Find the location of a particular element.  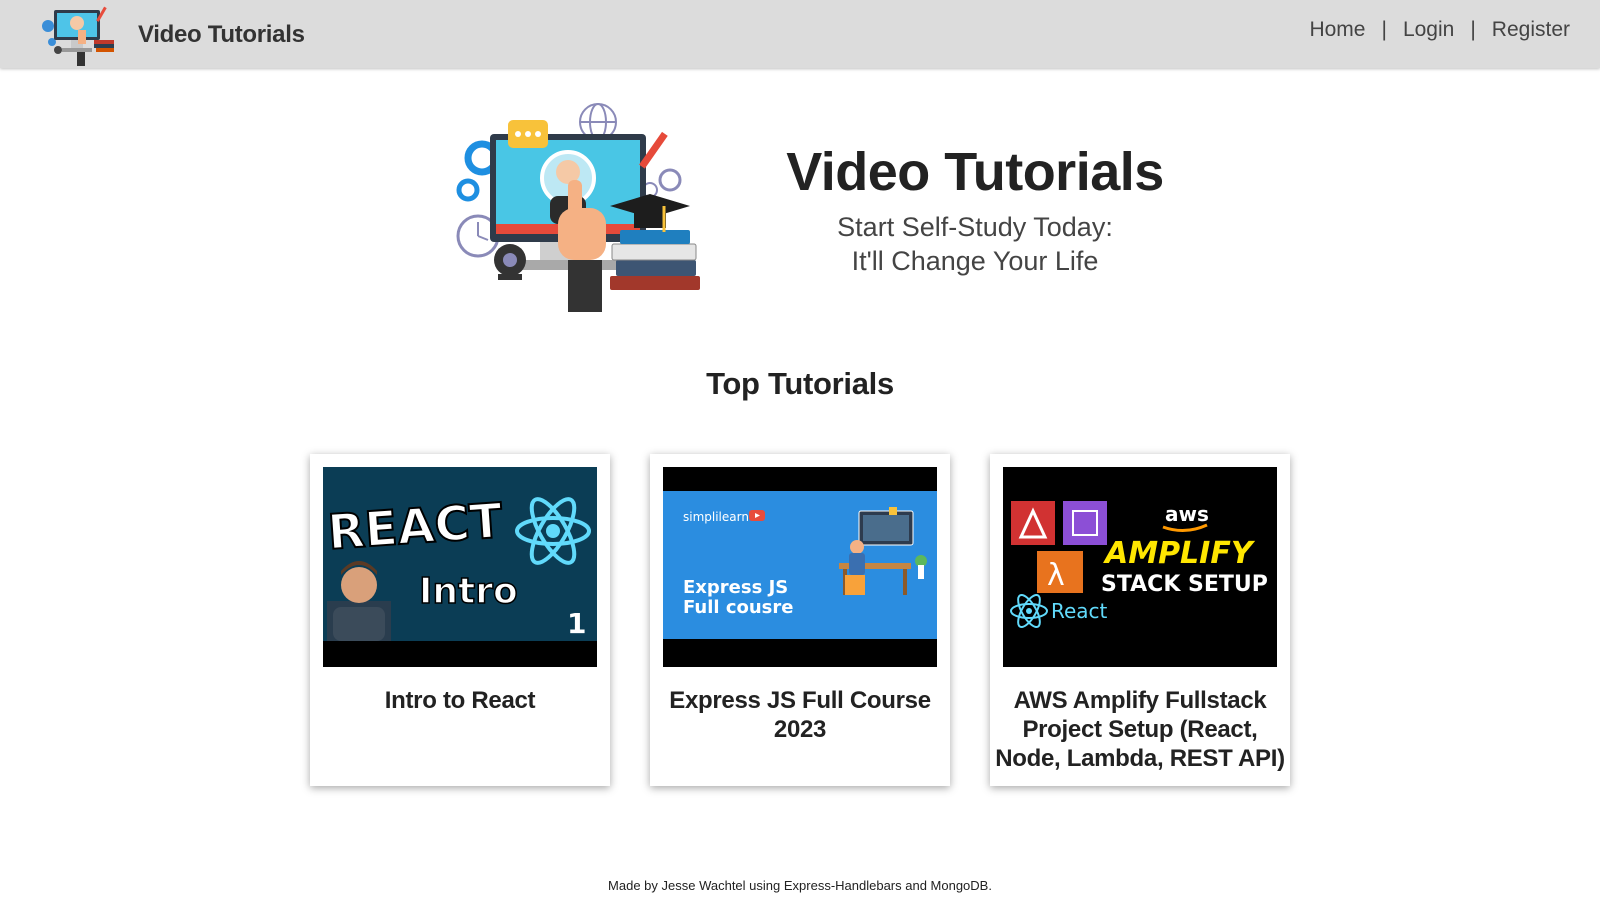

card-title: Express JS Full Course 2023 is located at coordinates (800, 715).